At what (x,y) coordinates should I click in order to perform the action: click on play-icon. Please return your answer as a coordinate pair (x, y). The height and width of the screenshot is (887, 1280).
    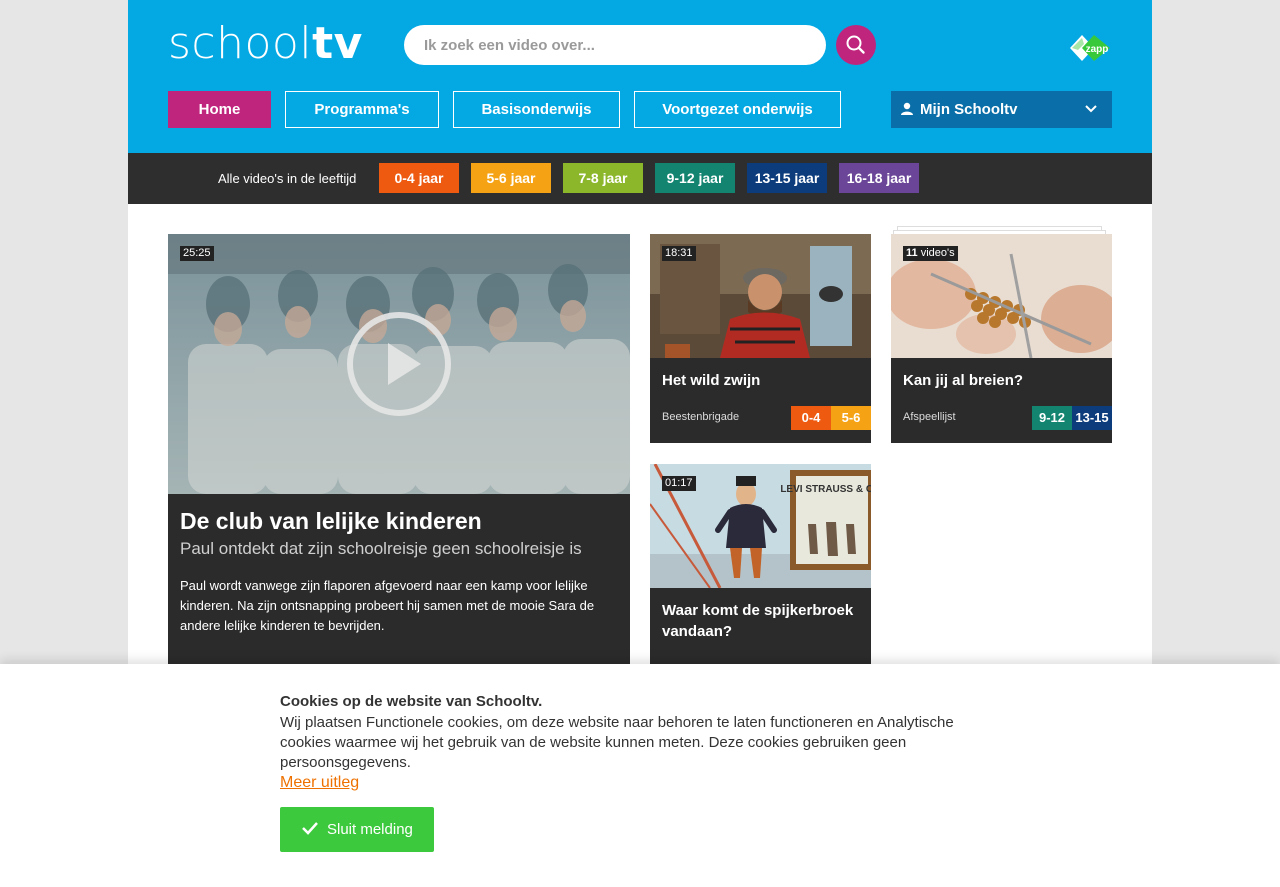
    Looking at the image, I should click on (399, 364).